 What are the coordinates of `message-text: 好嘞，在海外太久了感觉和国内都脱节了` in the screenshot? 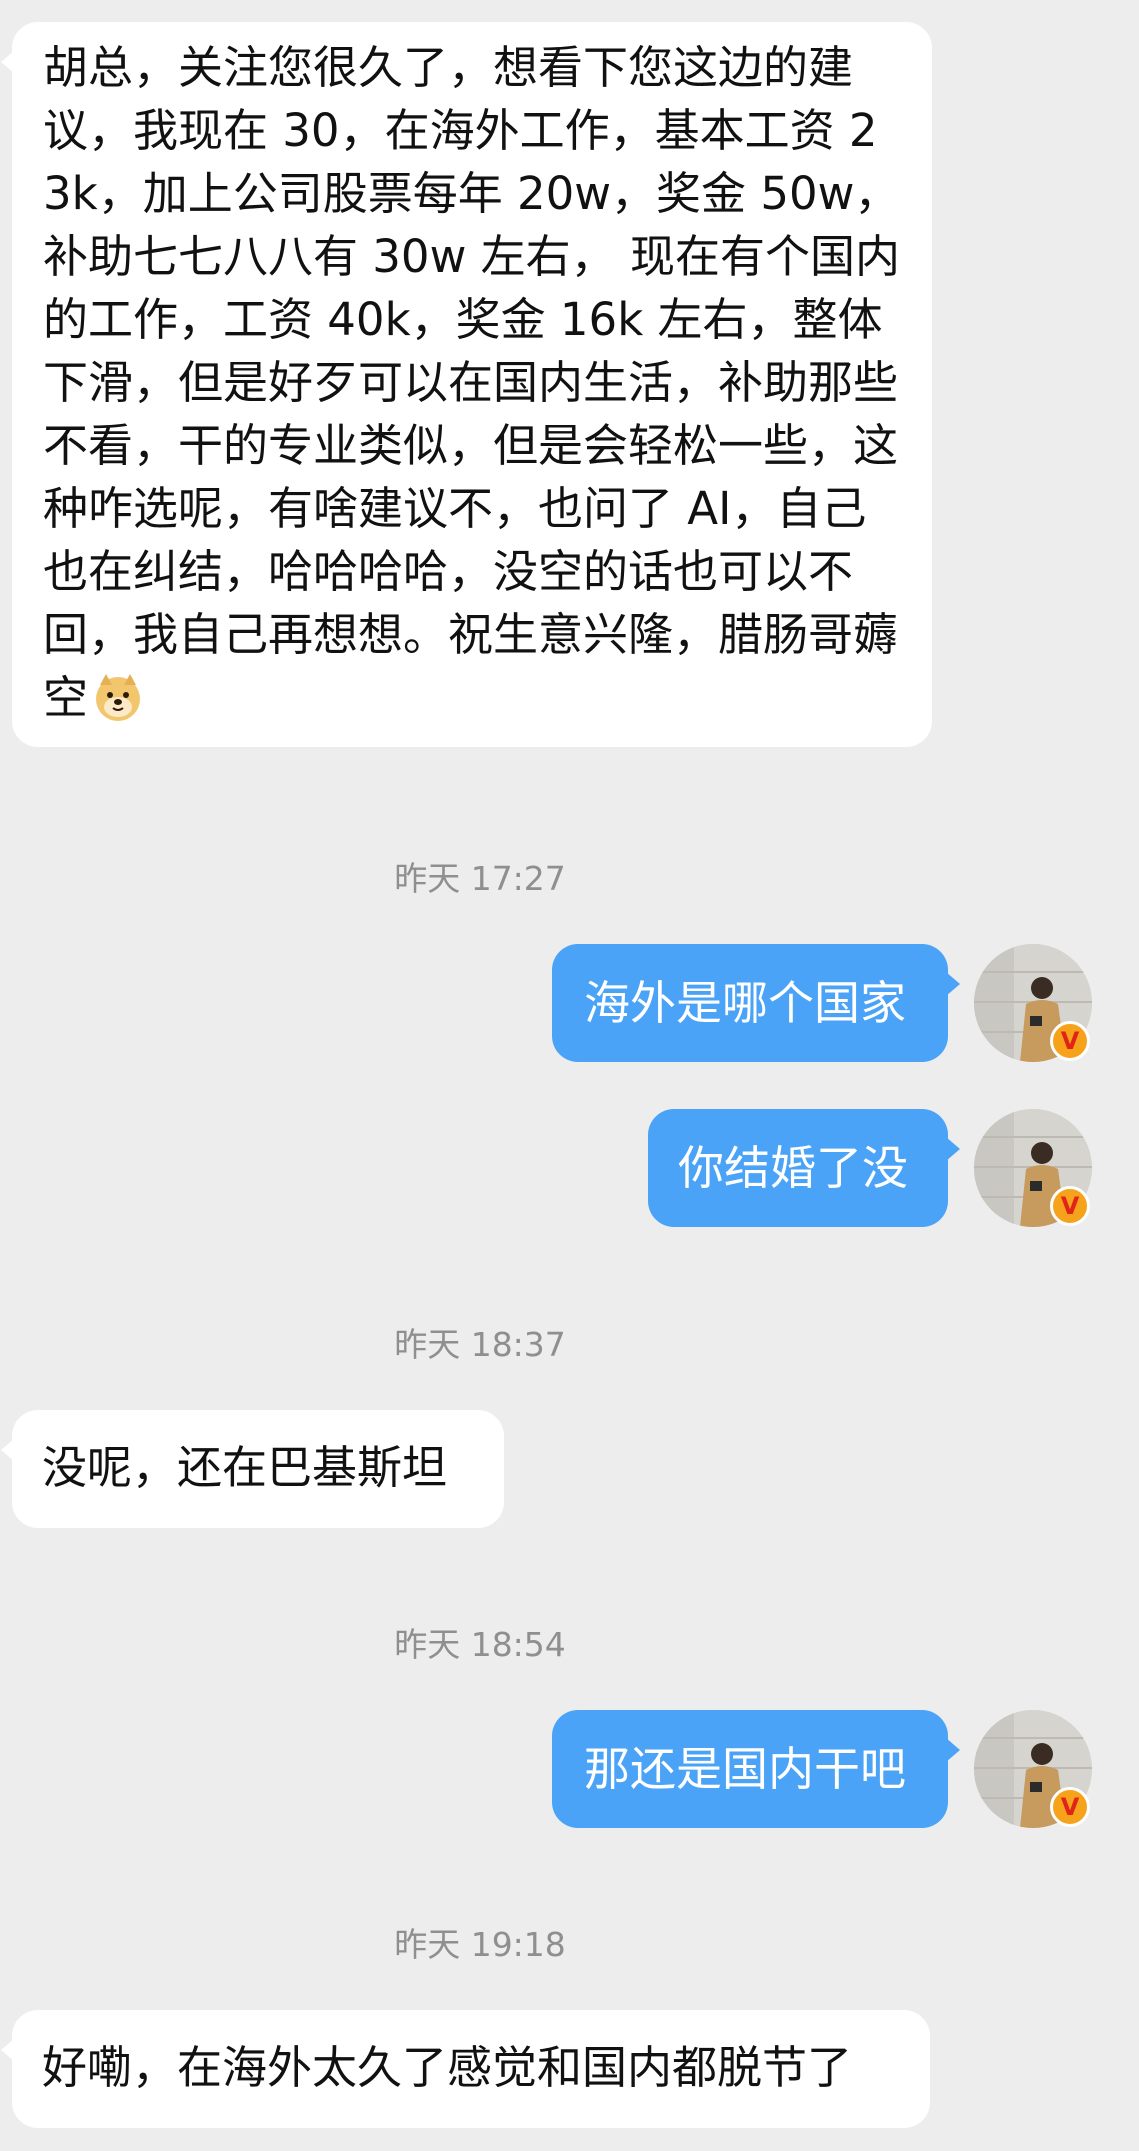 It's located at (447, 2067).